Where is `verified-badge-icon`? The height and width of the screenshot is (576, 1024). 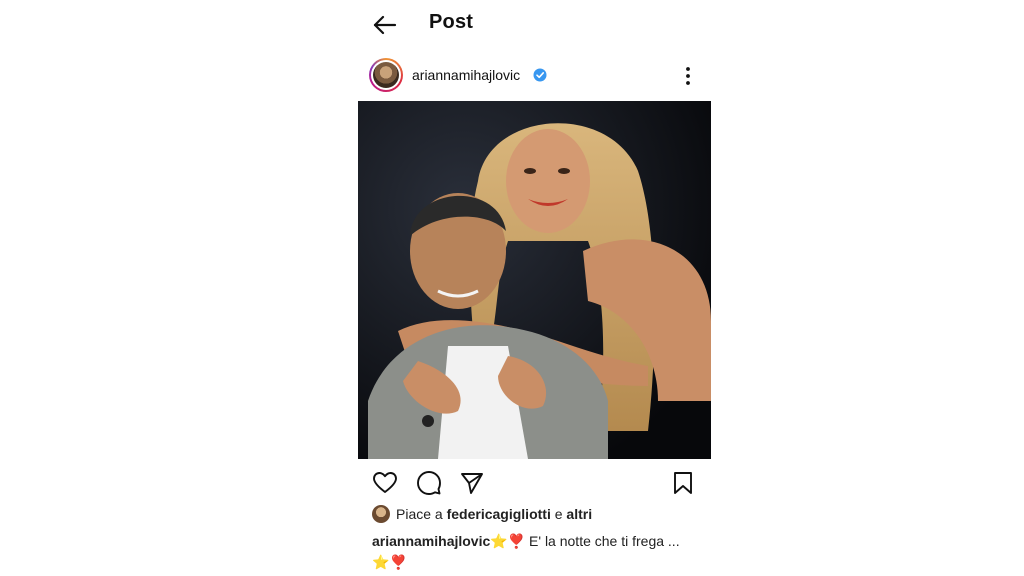 verified-badge-icon is located at coordinates (540, 75).